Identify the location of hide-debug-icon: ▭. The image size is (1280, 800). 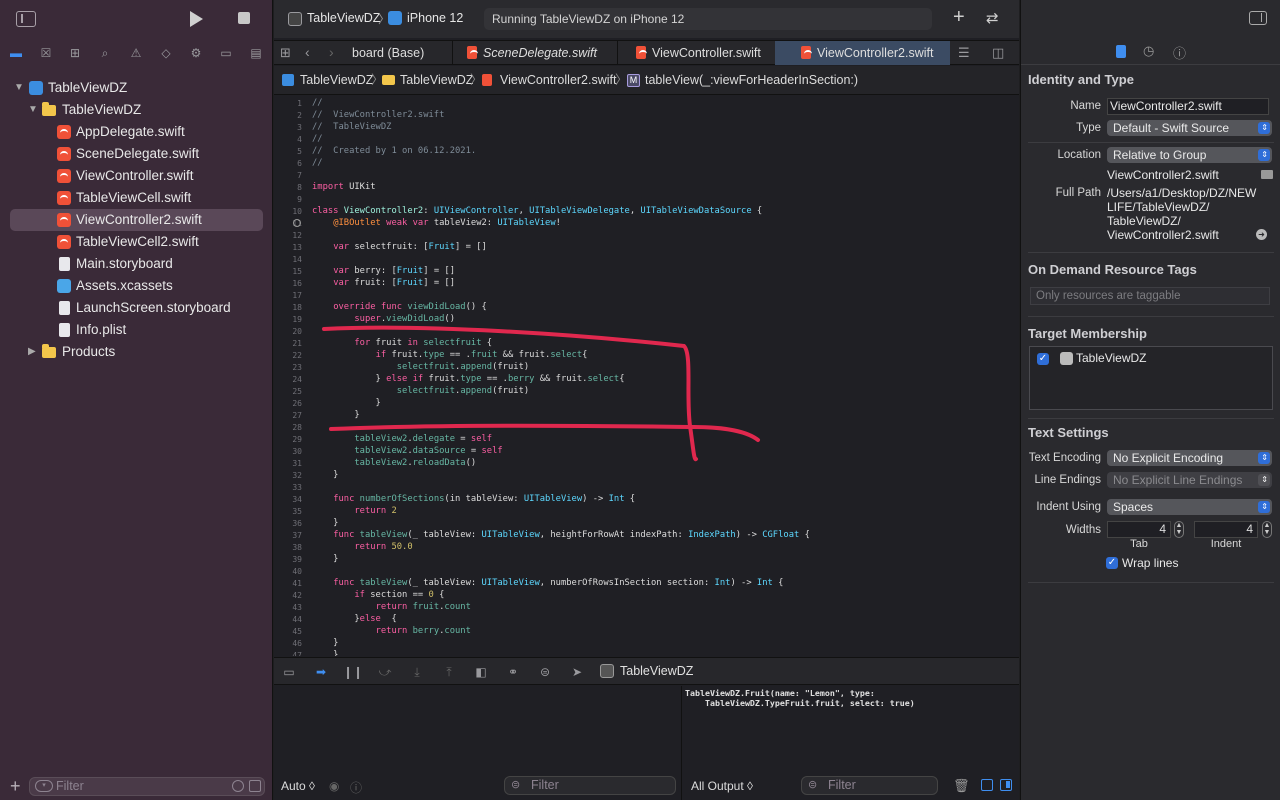
(289, 672).